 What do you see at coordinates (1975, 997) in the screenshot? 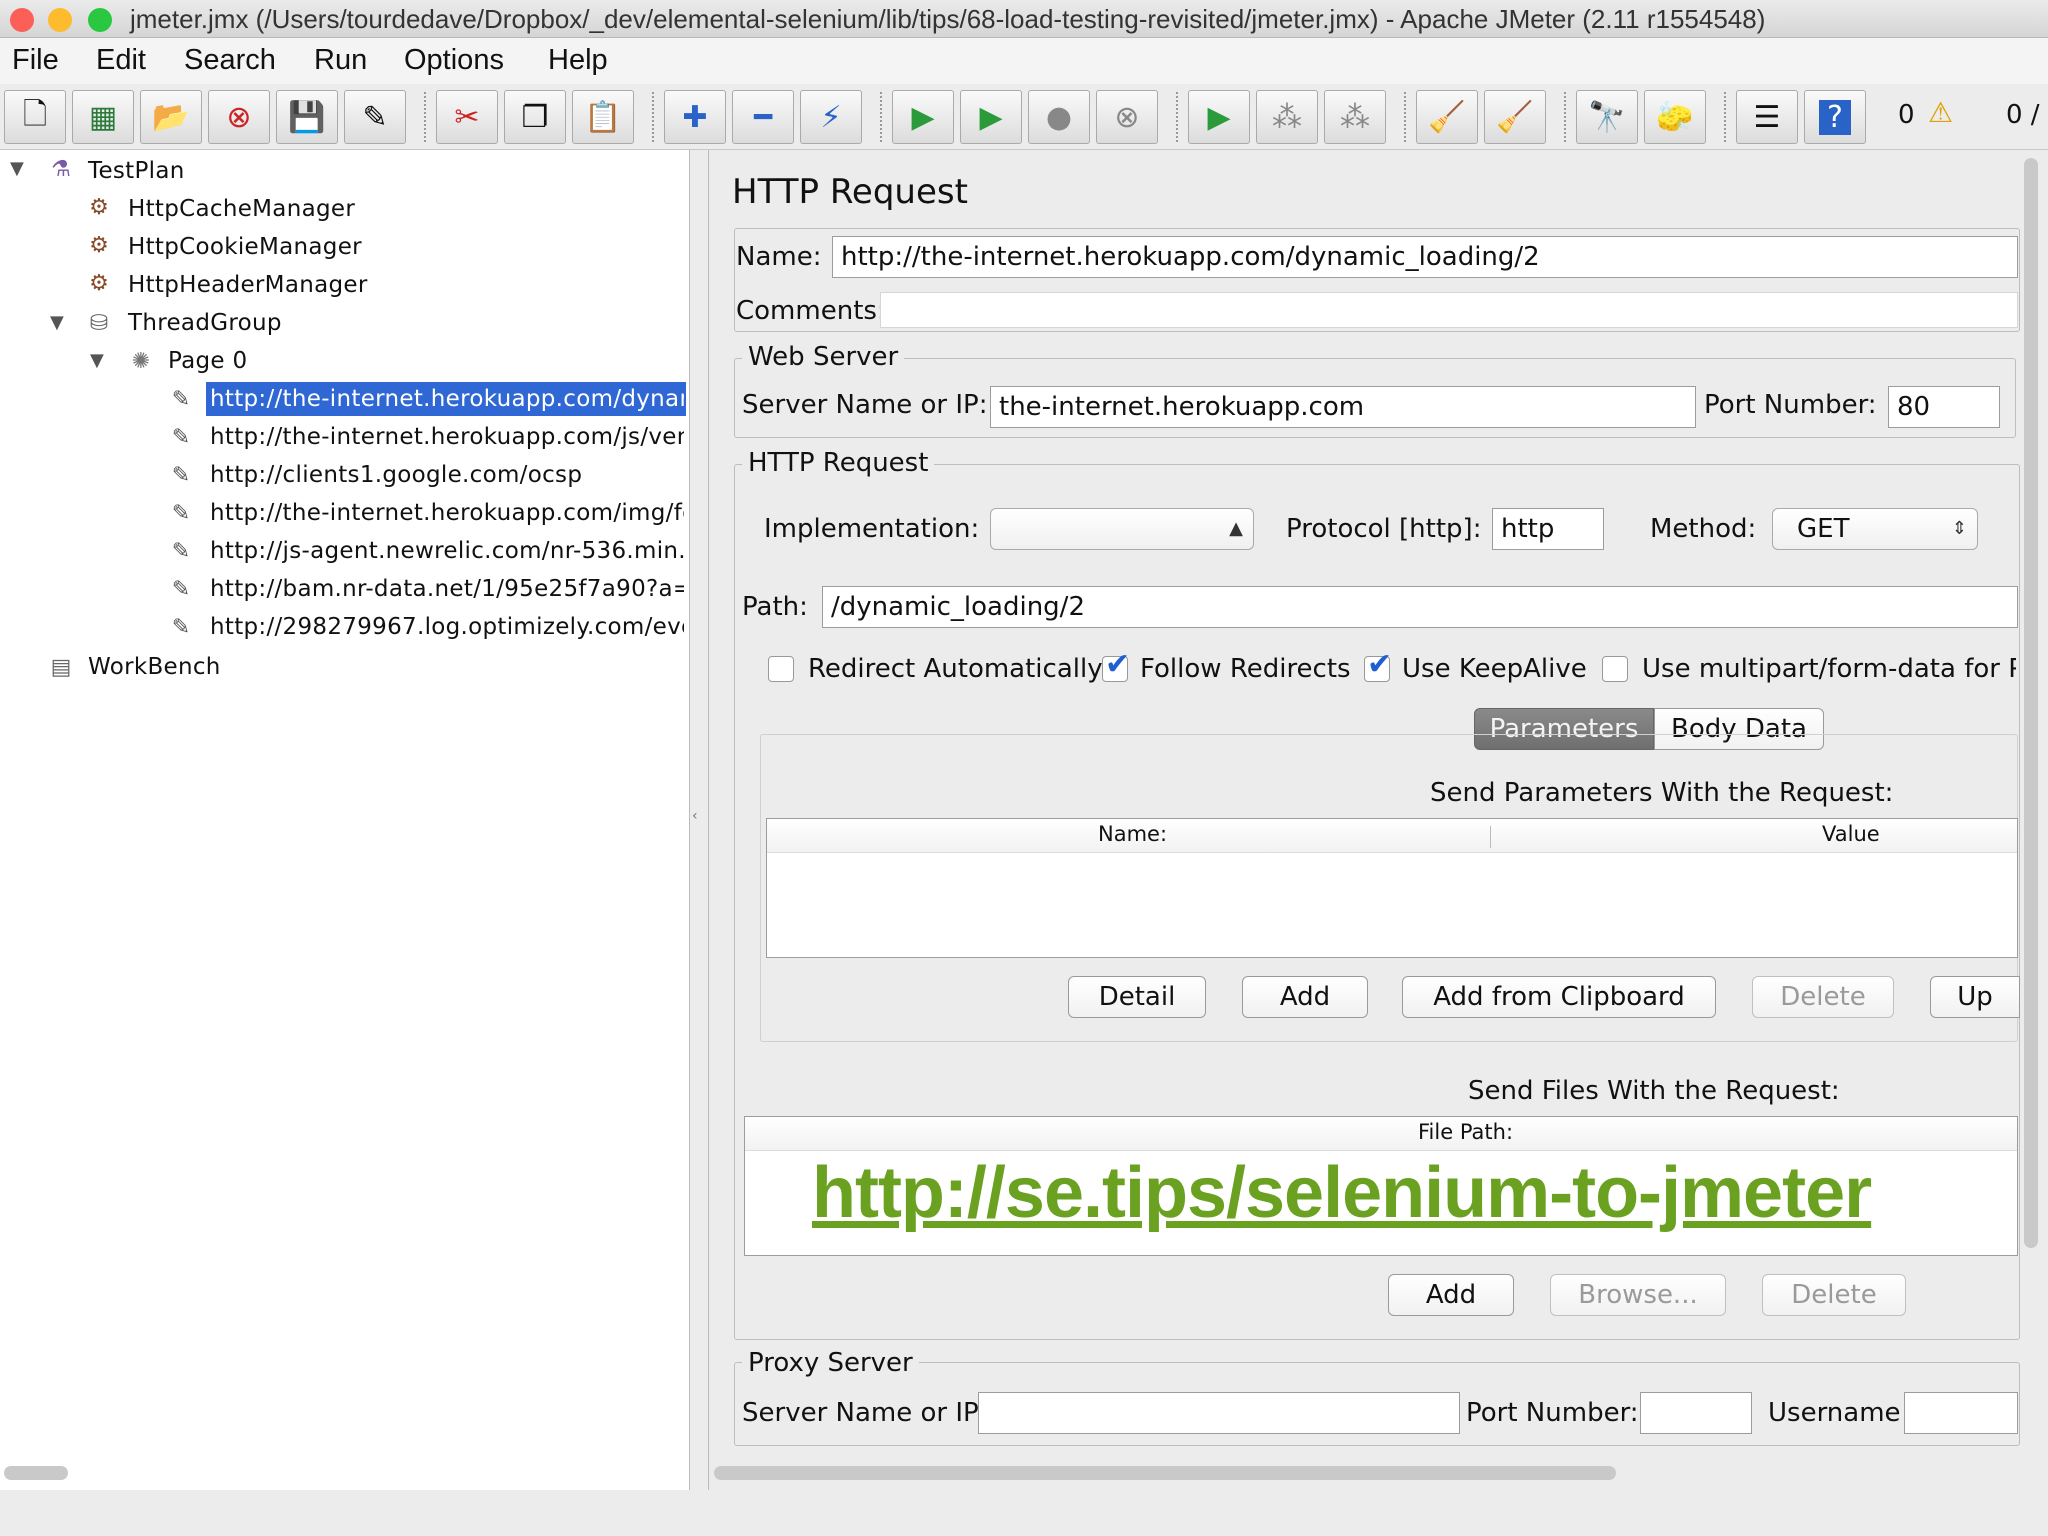
I see `up-button: Up` at bounding box center [1975, 997].